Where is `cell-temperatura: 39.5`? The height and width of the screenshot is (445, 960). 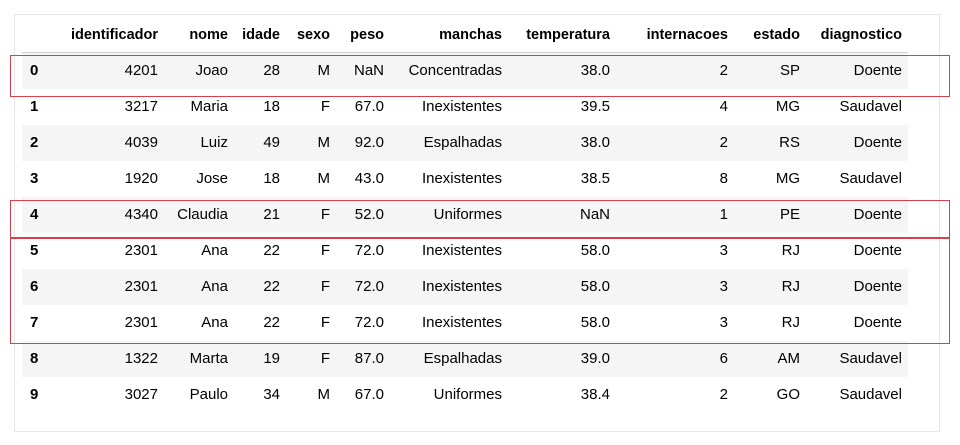 cell-temperatura: 39.5 is located at coordinates (595, 106).